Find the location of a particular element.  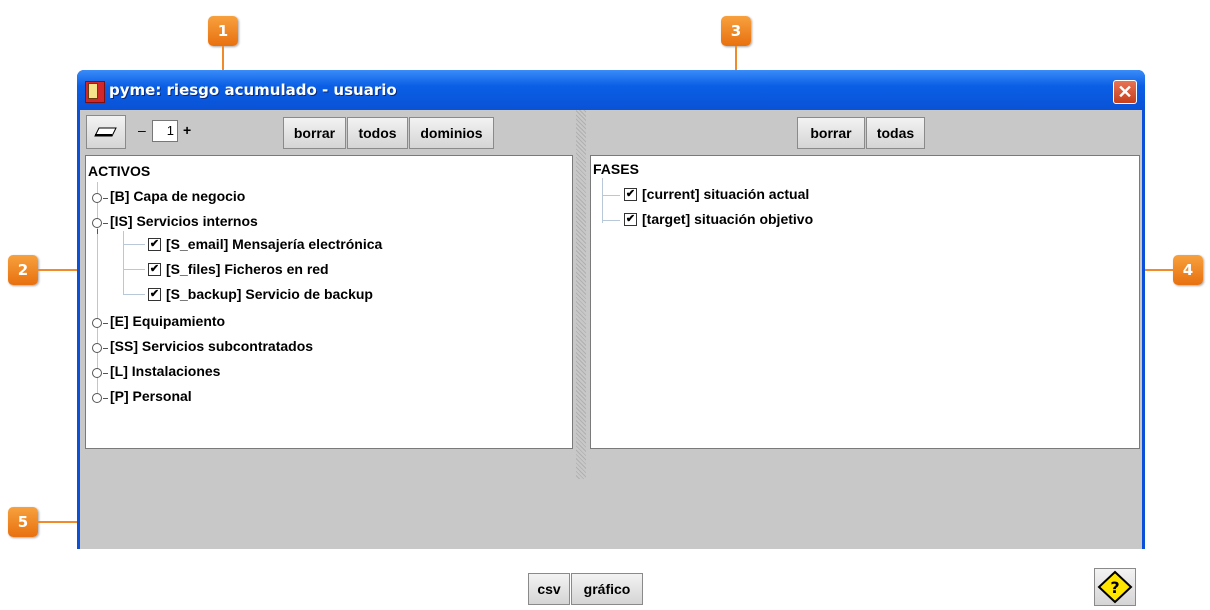

tree-item-IS: [IS] Servicios internos is located at coordinates (184, 221).